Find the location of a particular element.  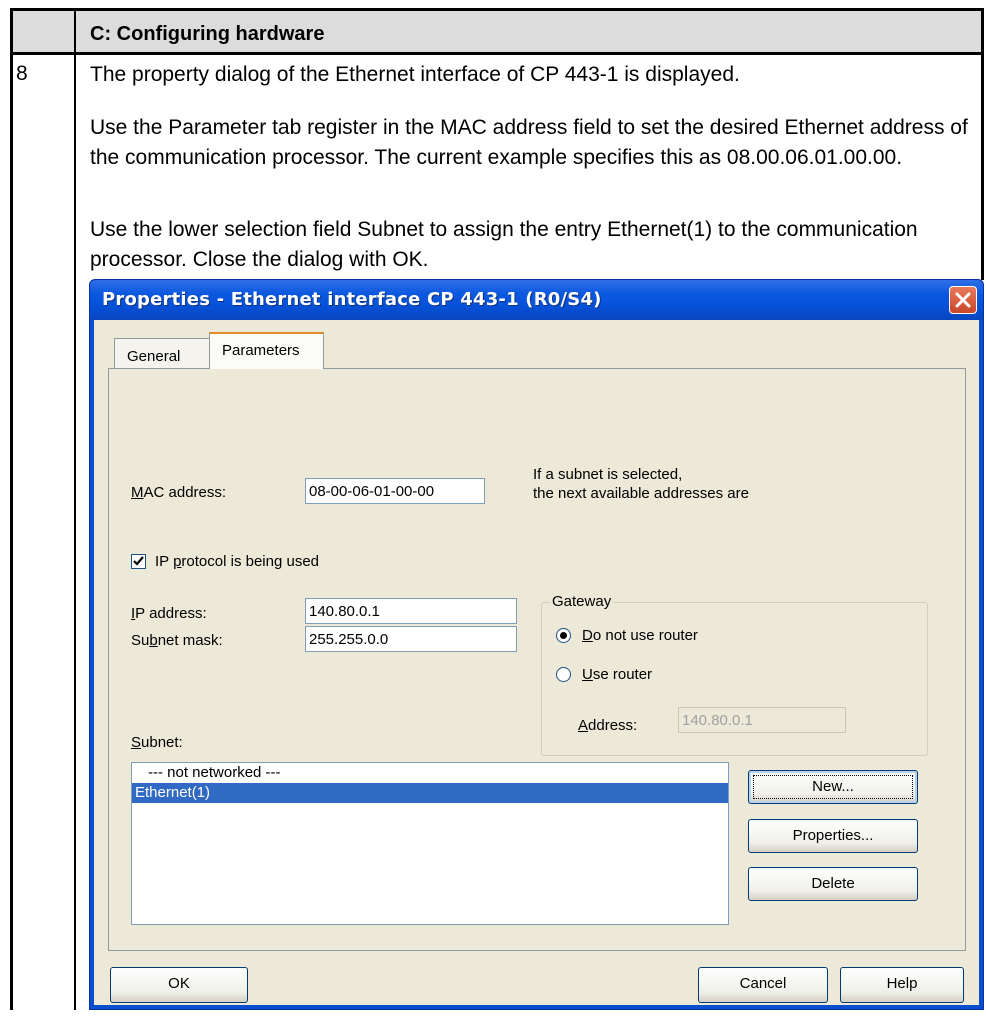

tab-parameters-label: Parameters is located at coordinates (261, 350).